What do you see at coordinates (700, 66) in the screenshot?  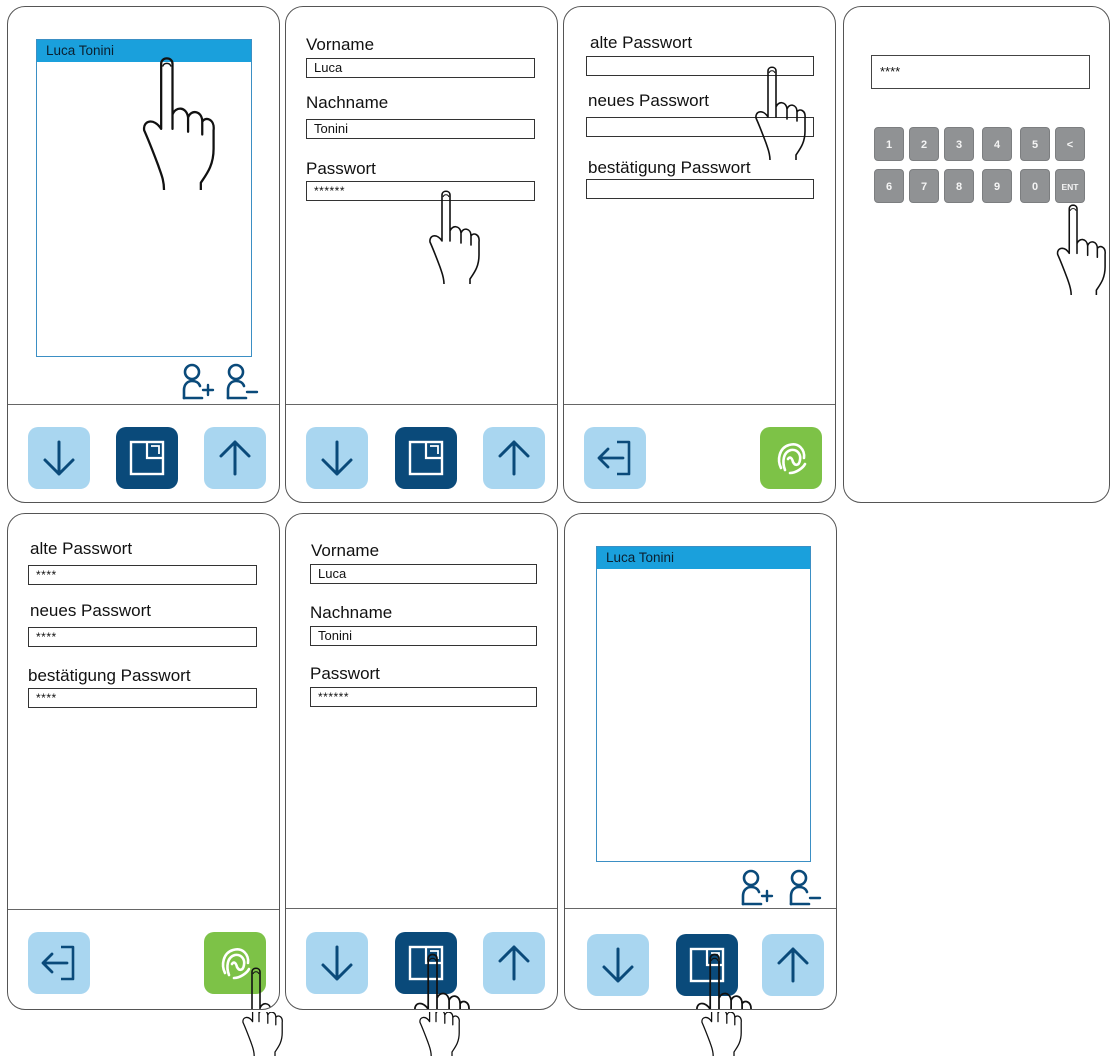 I see `old-password-field` at bounding box center [700, 66].